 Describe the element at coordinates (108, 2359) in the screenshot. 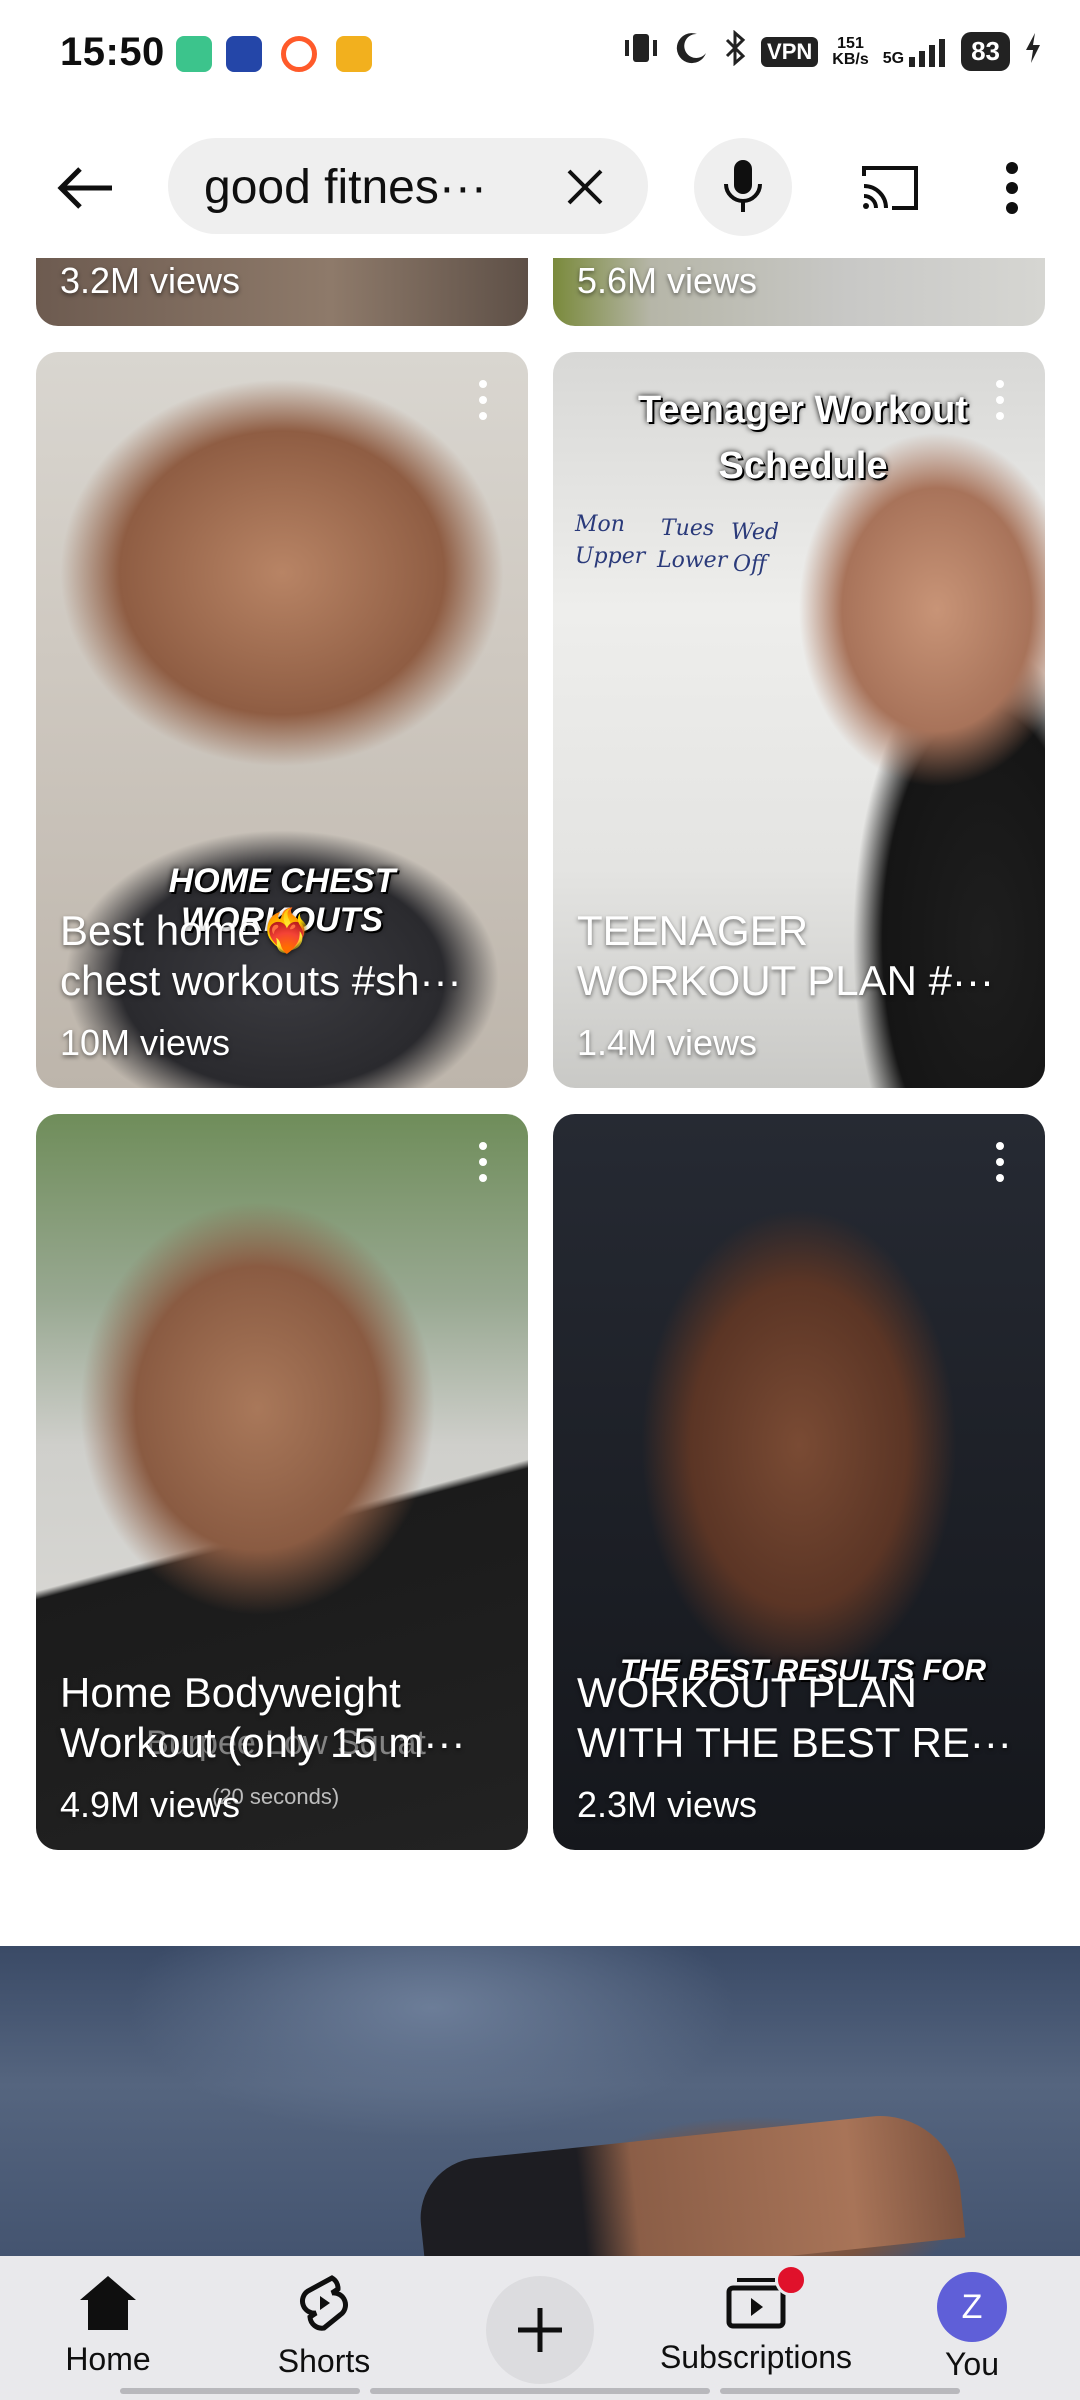

I see `nav-label: Home` at that location.